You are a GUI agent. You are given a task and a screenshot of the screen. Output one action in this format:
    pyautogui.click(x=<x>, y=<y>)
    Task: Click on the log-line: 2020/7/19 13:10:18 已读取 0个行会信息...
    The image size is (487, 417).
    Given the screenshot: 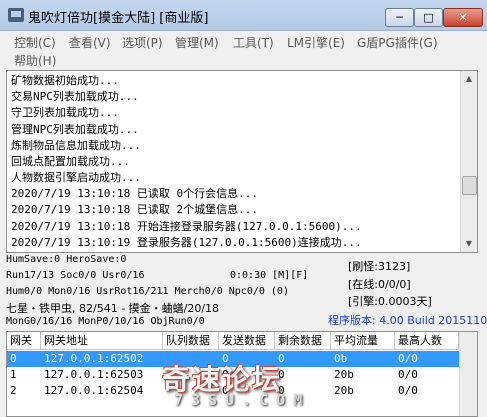 What is the action you would take?
    pyautogui.click(x=134, y=193)
    